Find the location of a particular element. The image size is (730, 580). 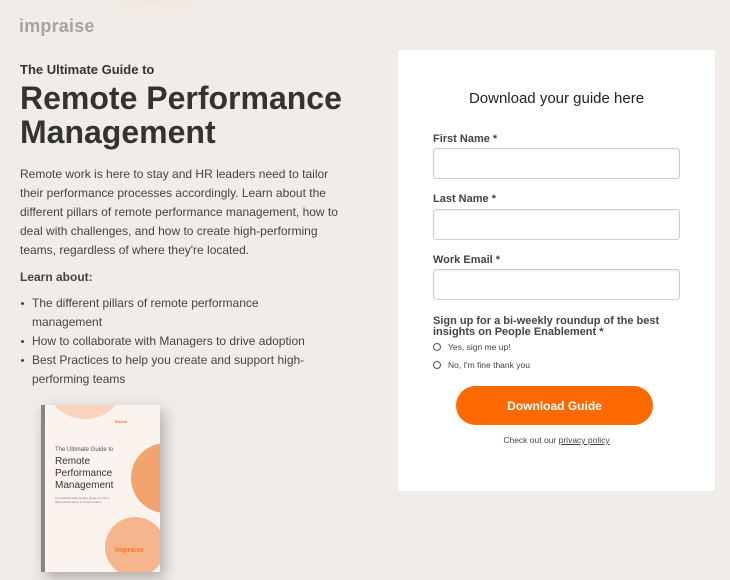

decorative-blob is located at coordinates (155, 5).